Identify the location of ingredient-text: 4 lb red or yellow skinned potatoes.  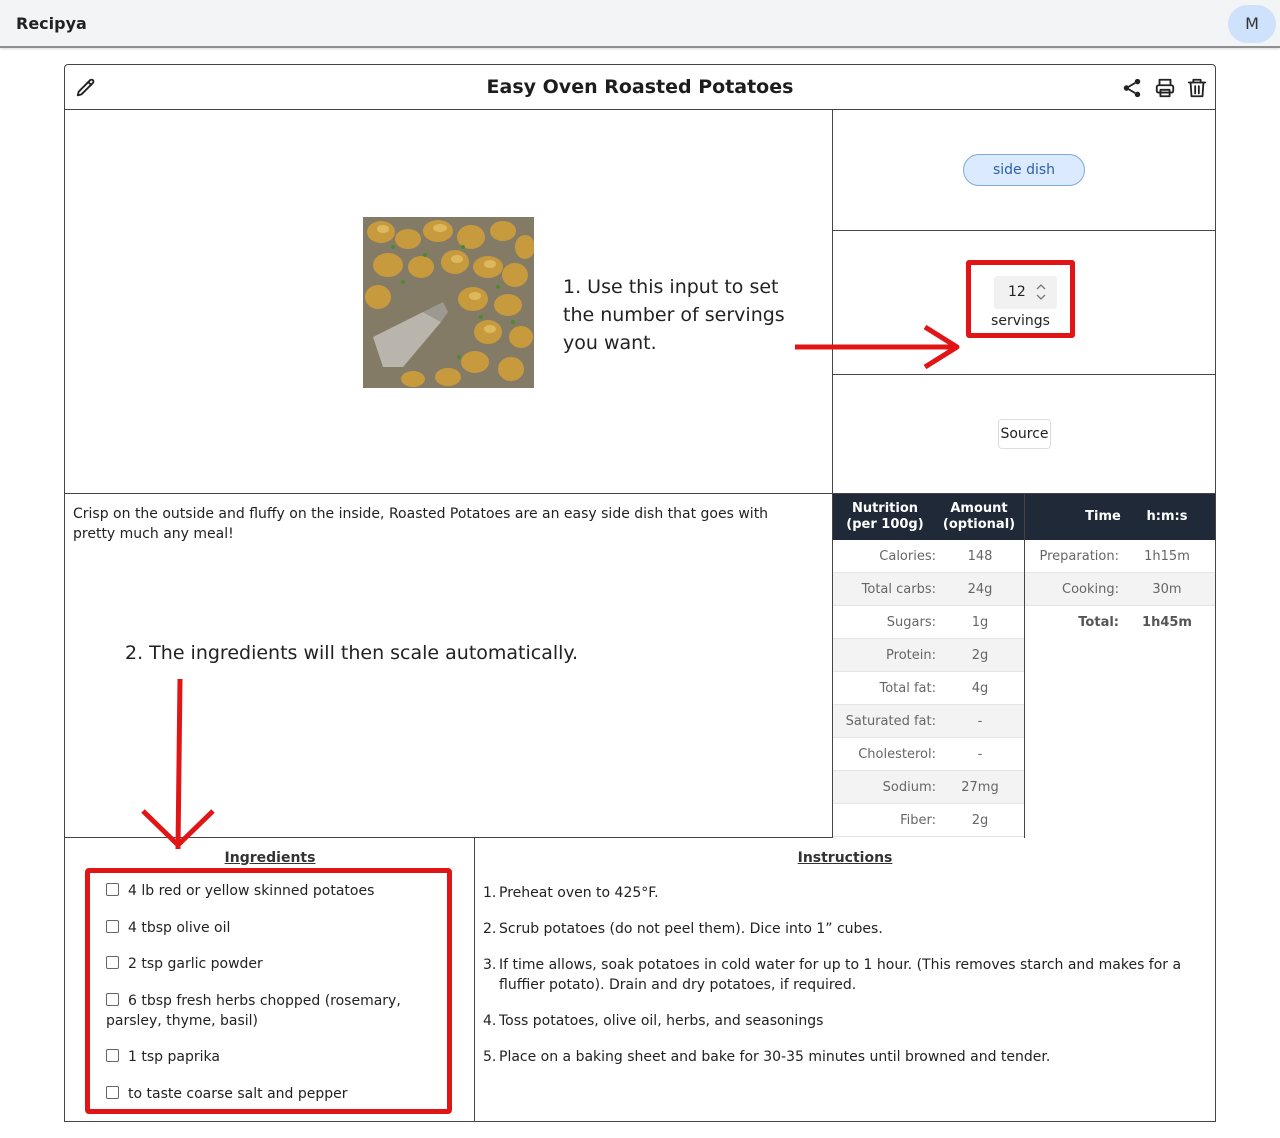
(251, 891).